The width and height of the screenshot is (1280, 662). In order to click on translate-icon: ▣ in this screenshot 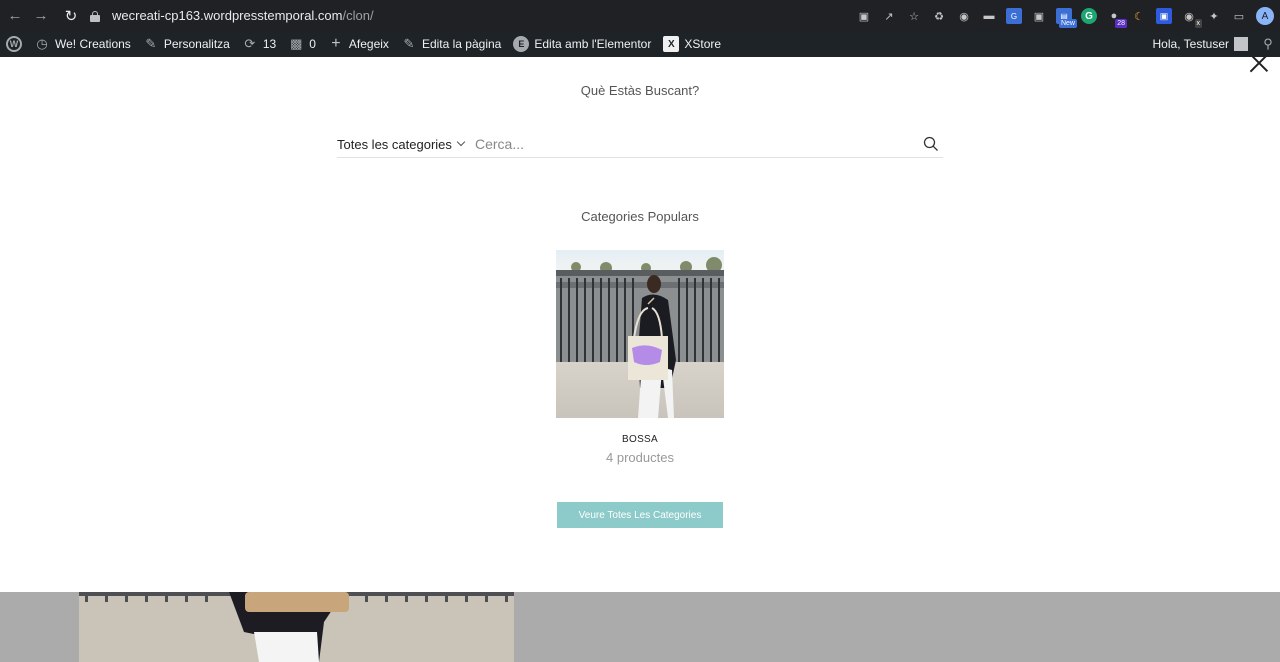, I will do `click(864, 16)`.